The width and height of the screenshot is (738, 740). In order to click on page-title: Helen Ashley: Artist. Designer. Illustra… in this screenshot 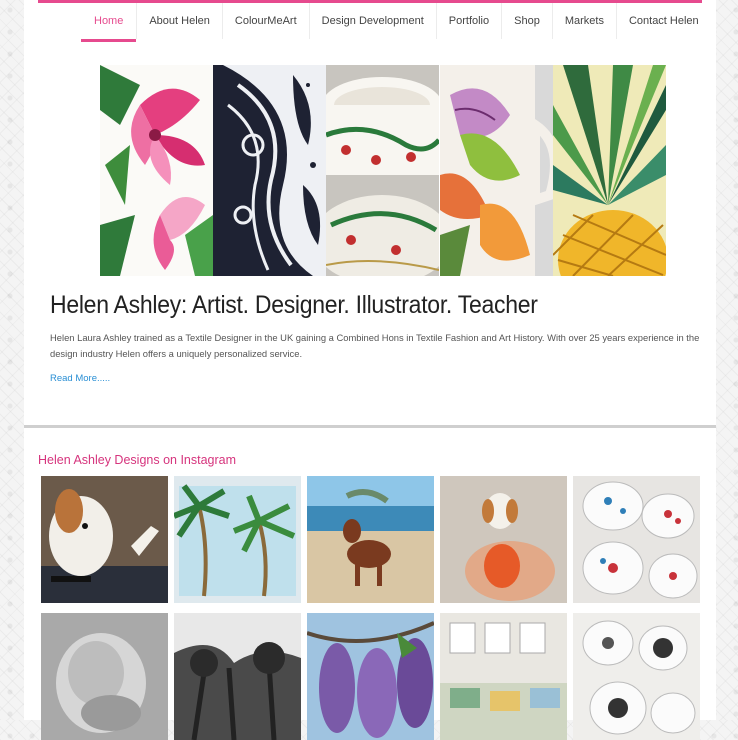, I will do `click(294, 305)`.